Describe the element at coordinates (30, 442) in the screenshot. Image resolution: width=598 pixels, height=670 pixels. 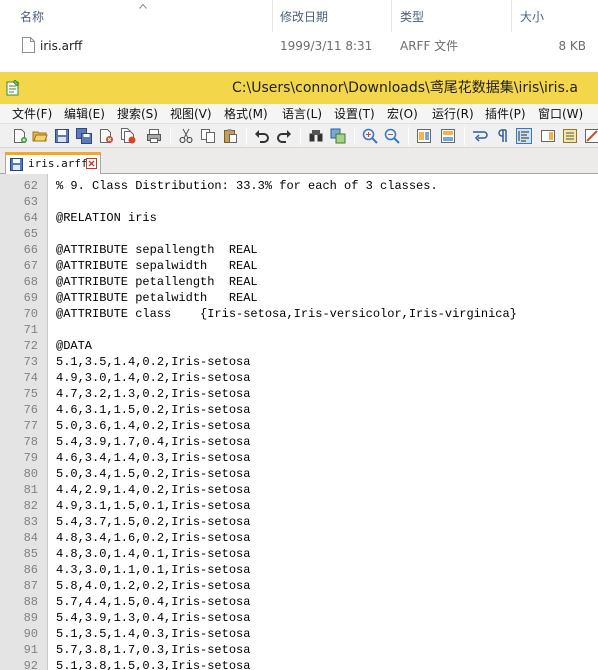
I see `line-number: 78` at that location.